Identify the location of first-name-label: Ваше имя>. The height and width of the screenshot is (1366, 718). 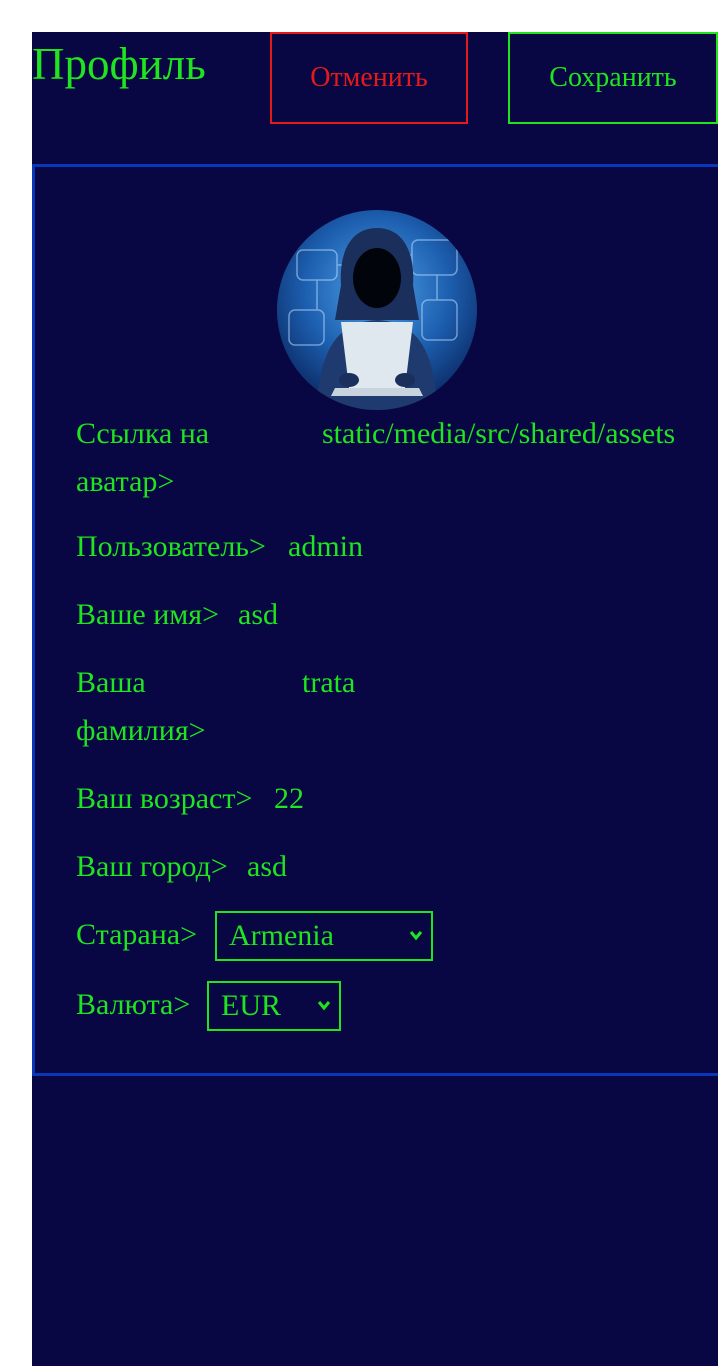
(147, 614).